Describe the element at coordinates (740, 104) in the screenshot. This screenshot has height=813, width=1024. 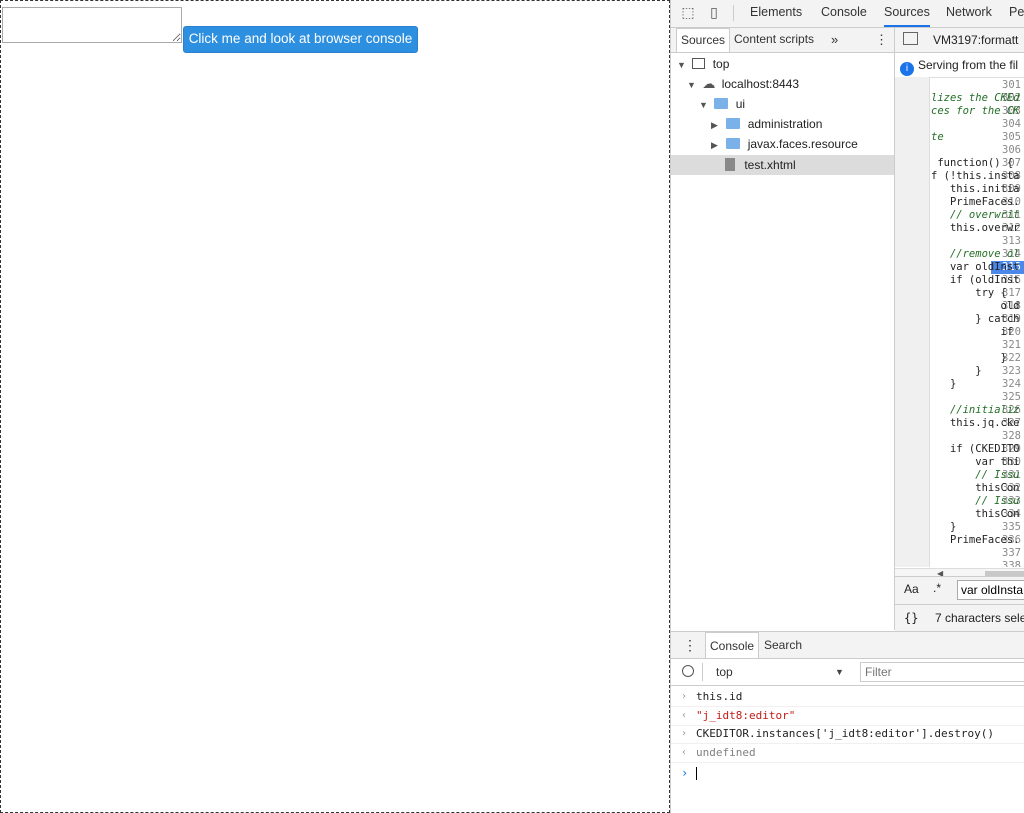
I see `tree-item-label: ui` at that location.